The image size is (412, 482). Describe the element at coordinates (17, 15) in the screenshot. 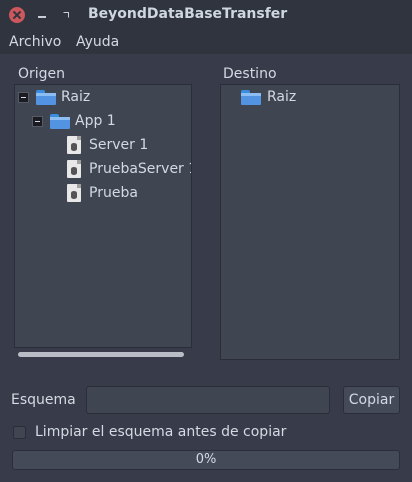

I see `close-window-button` at that location.